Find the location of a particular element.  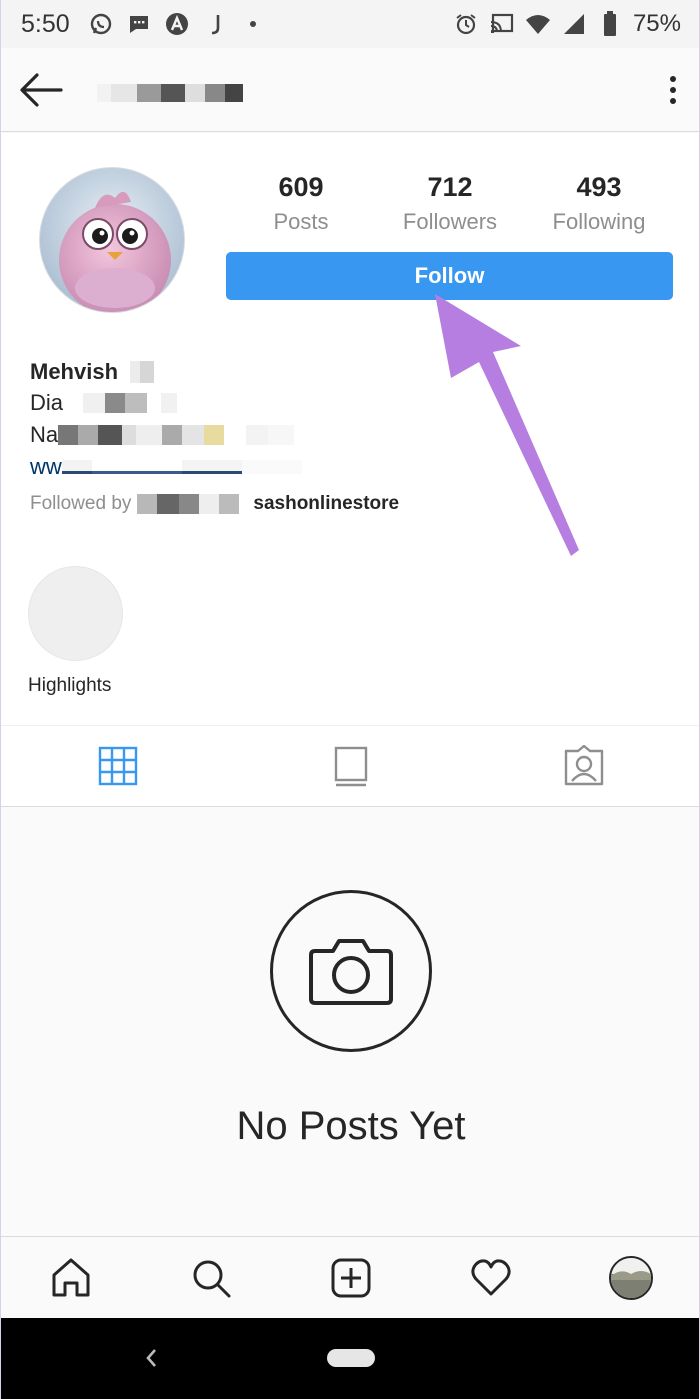

posts-count: 609 is located at coordinates (301, 187).